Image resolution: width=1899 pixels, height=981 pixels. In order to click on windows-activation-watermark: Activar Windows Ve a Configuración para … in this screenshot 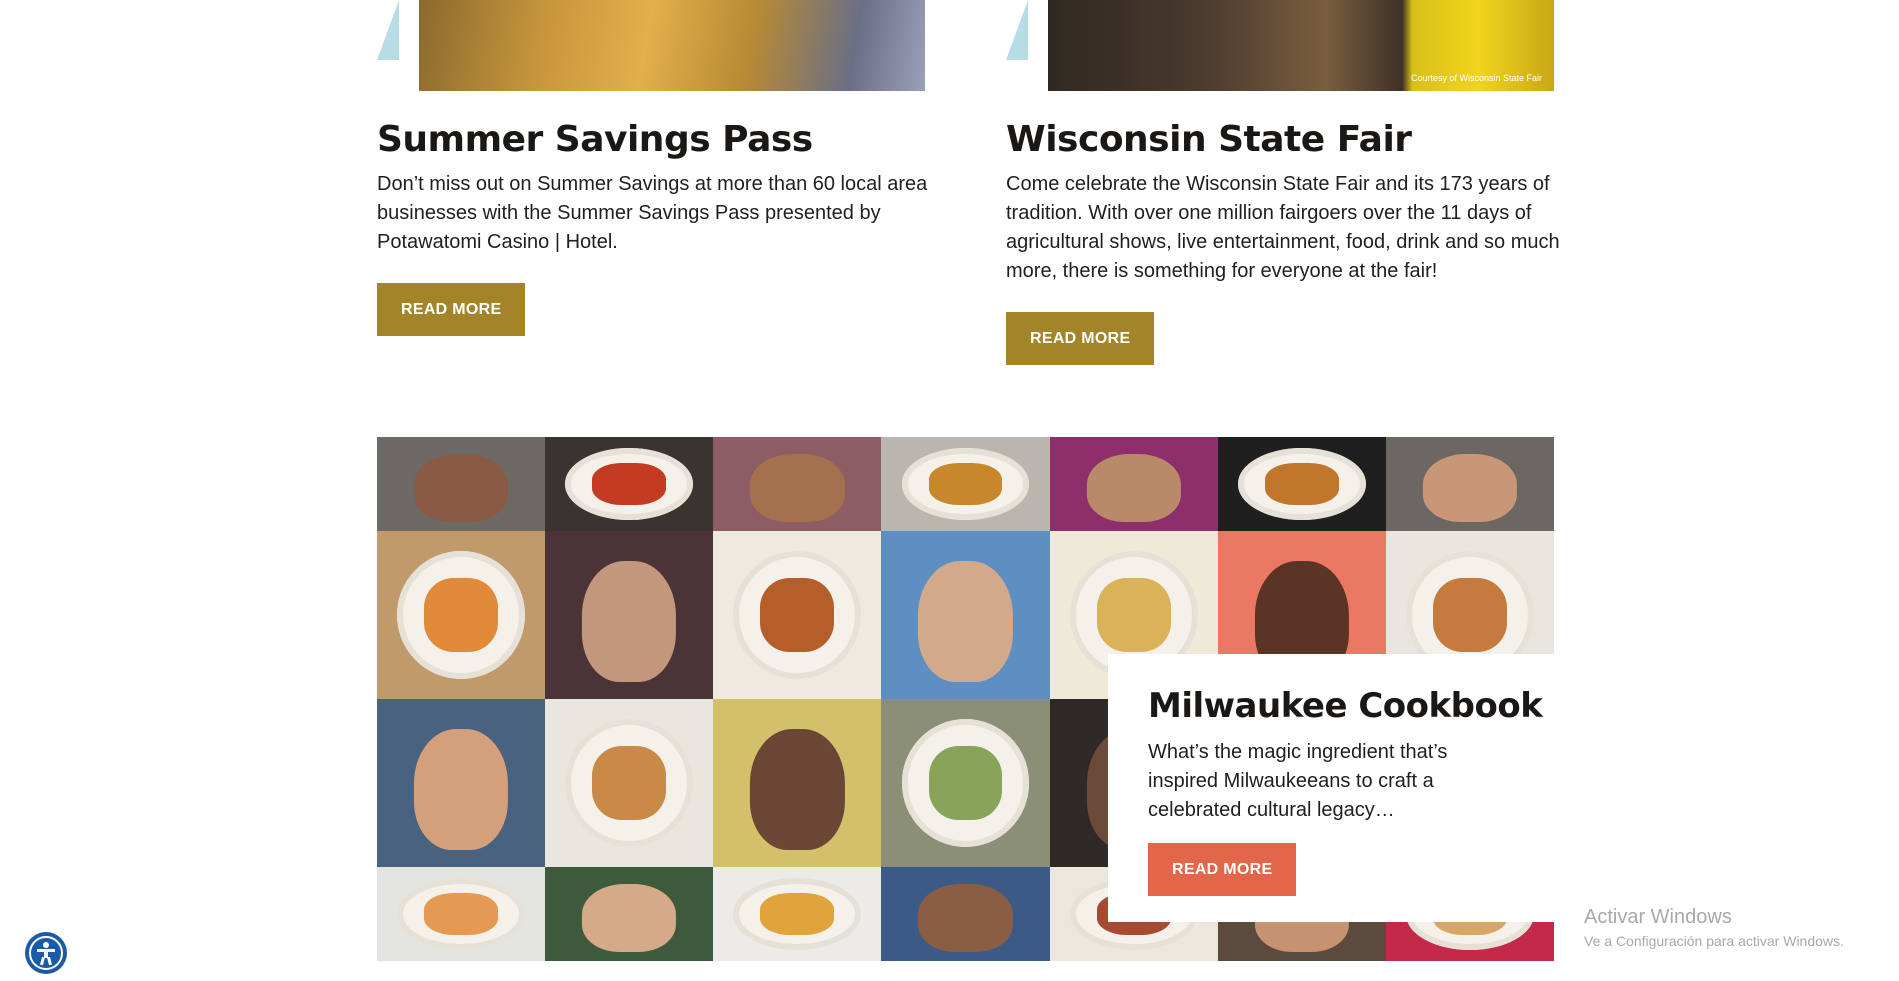, I will do `click(1714, 927)`.